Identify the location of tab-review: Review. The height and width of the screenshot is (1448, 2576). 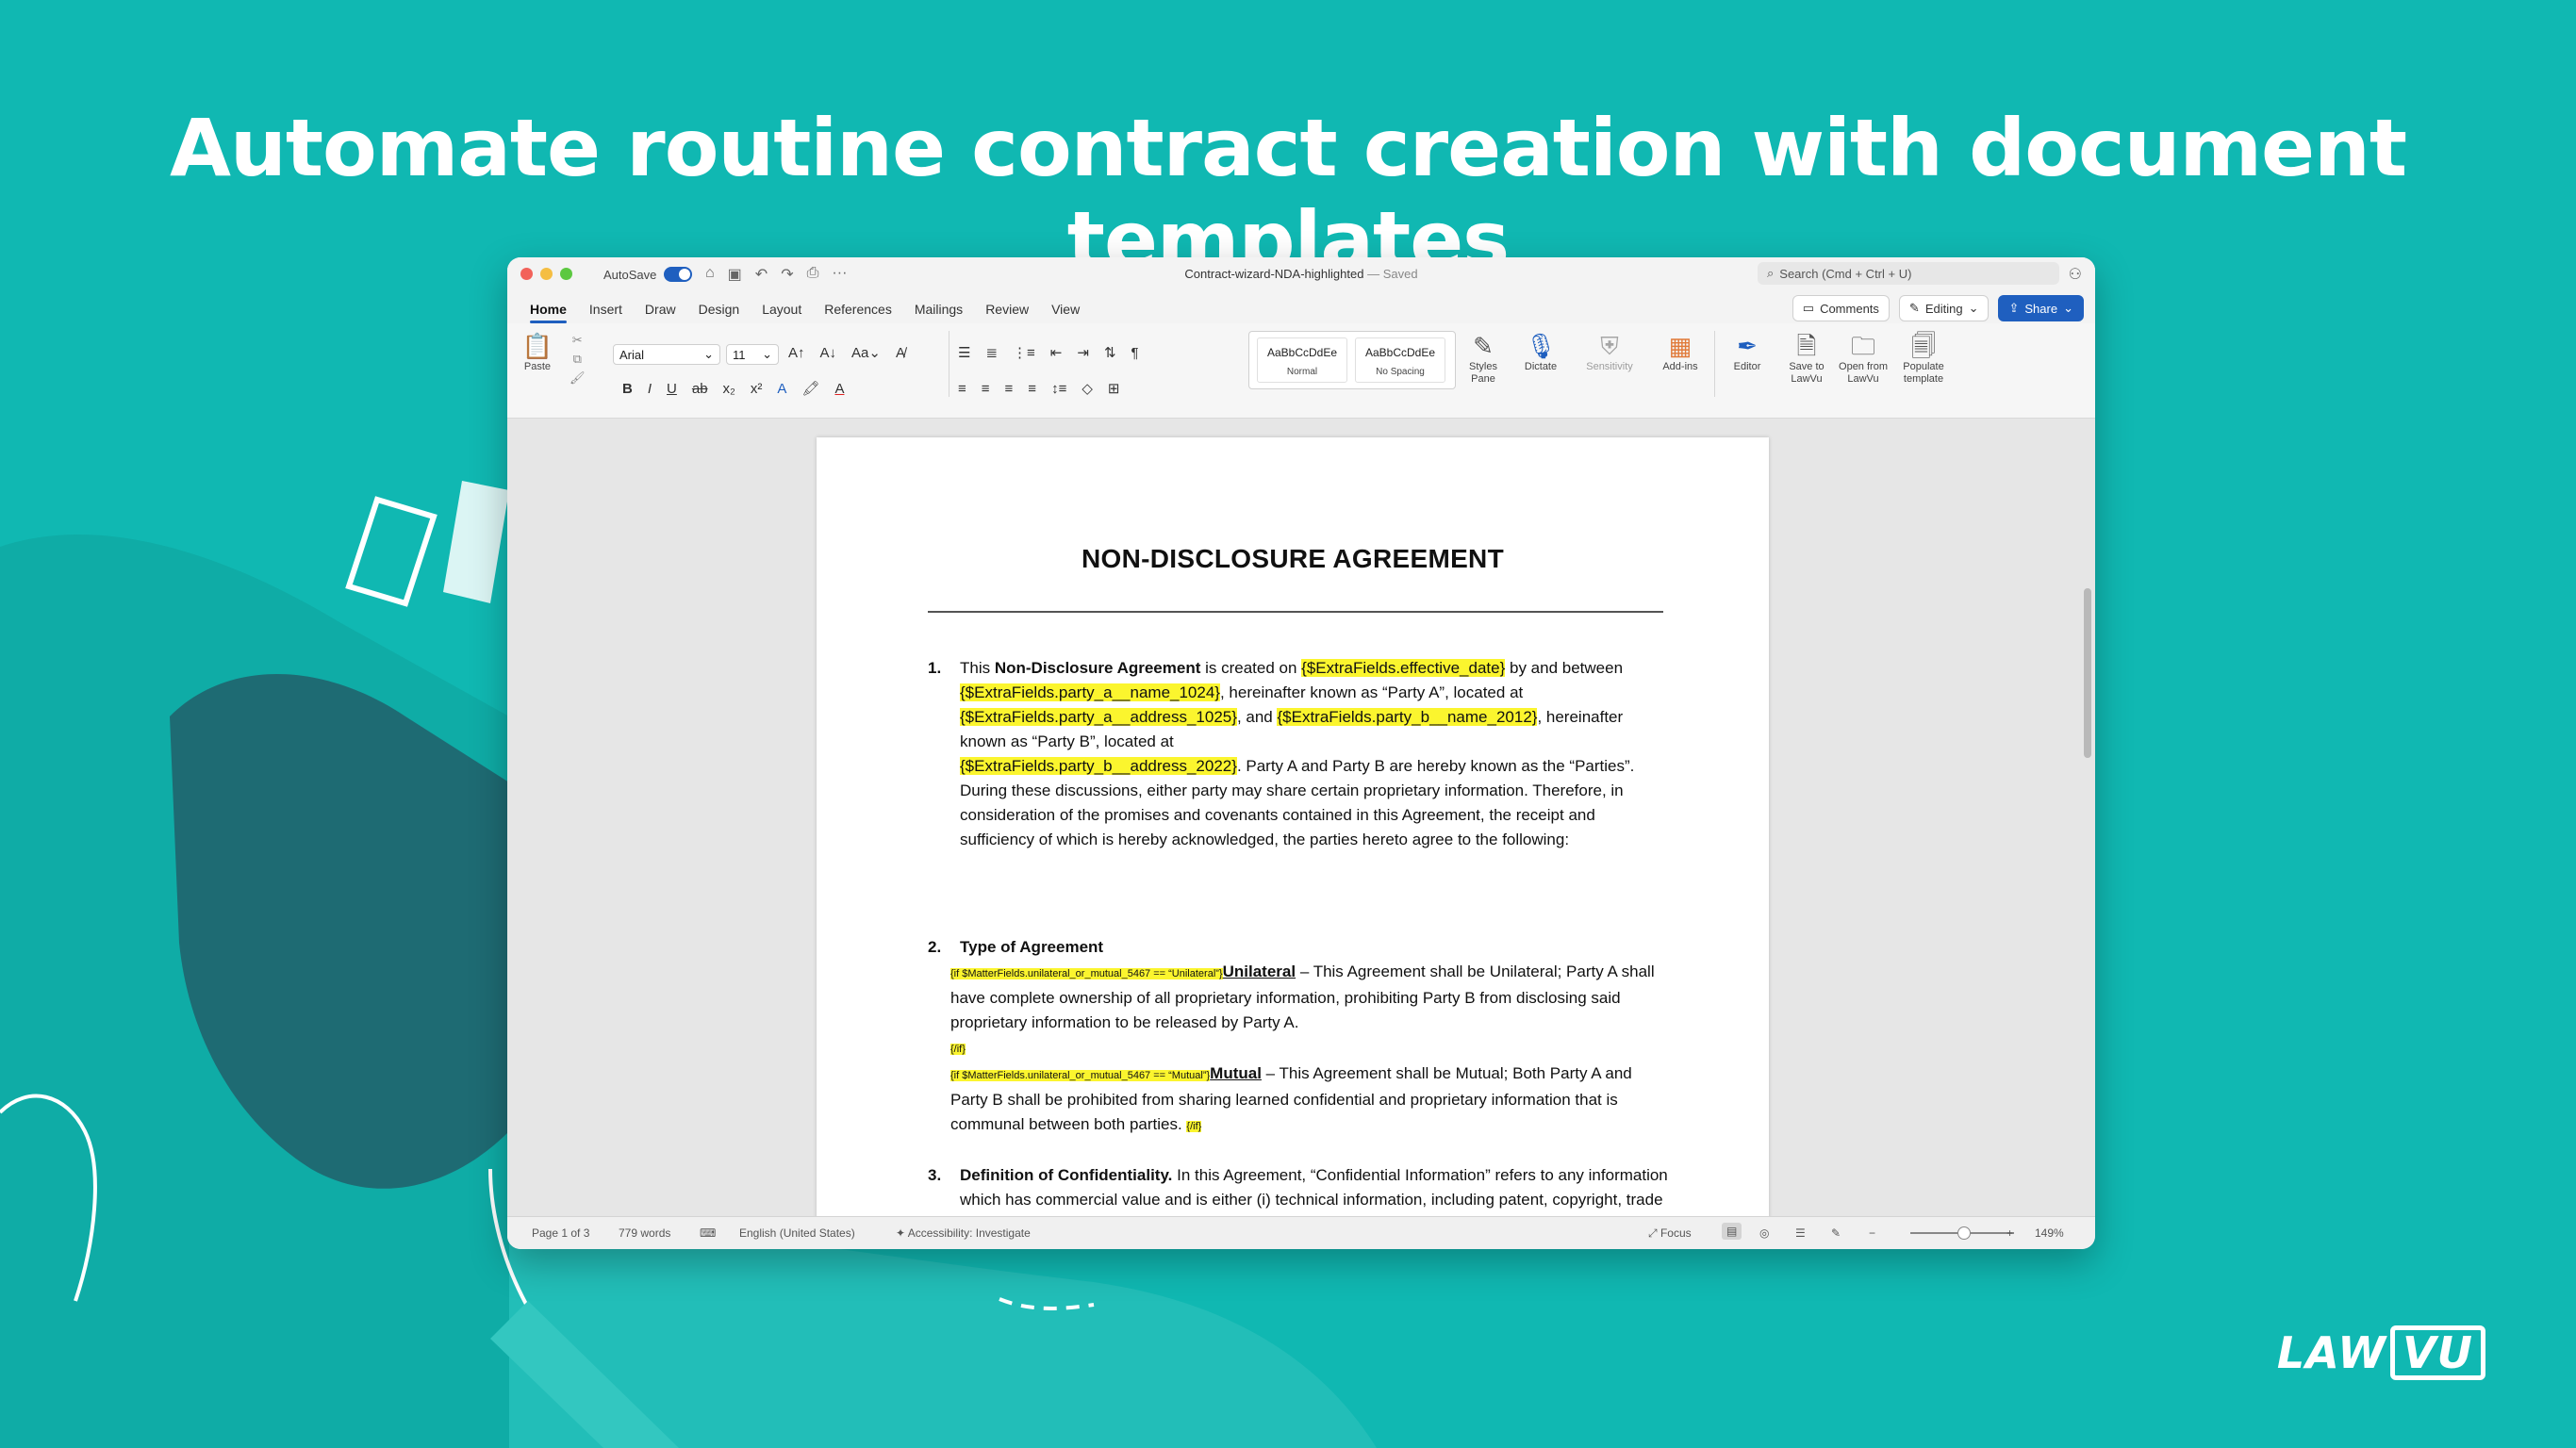
(1007, 309).